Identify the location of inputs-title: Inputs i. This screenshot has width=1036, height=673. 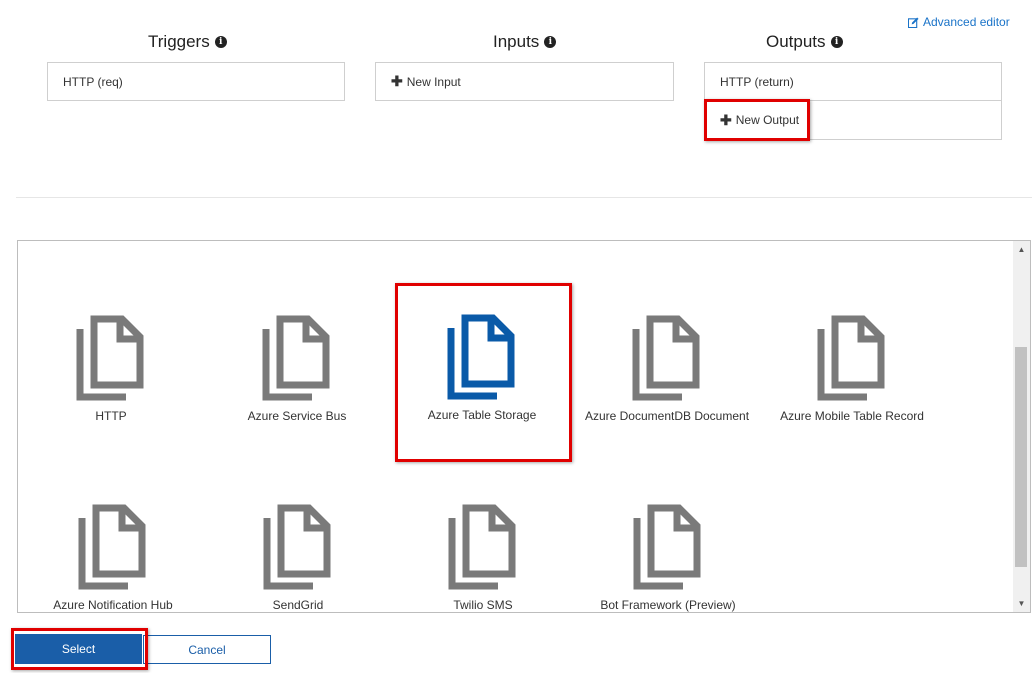
(525, 42).